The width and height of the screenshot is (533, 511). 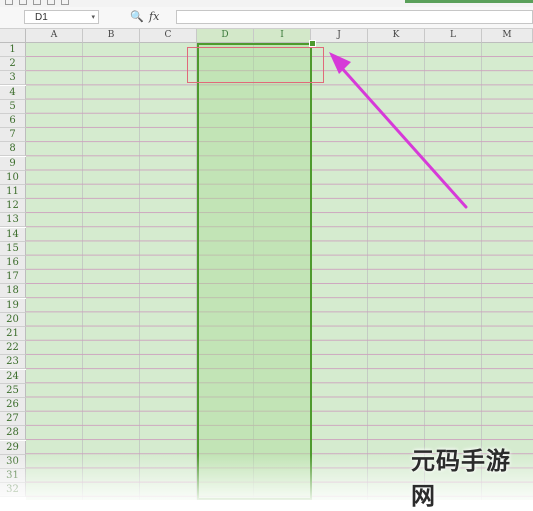 I want to click on row-header: 21, so click(x=13, y=334).